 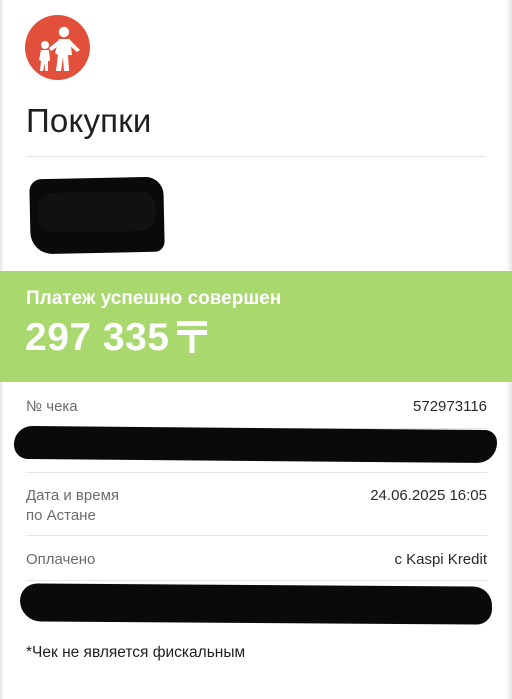 I want to click on page-title: Покупки, so click(x=89, y=120).